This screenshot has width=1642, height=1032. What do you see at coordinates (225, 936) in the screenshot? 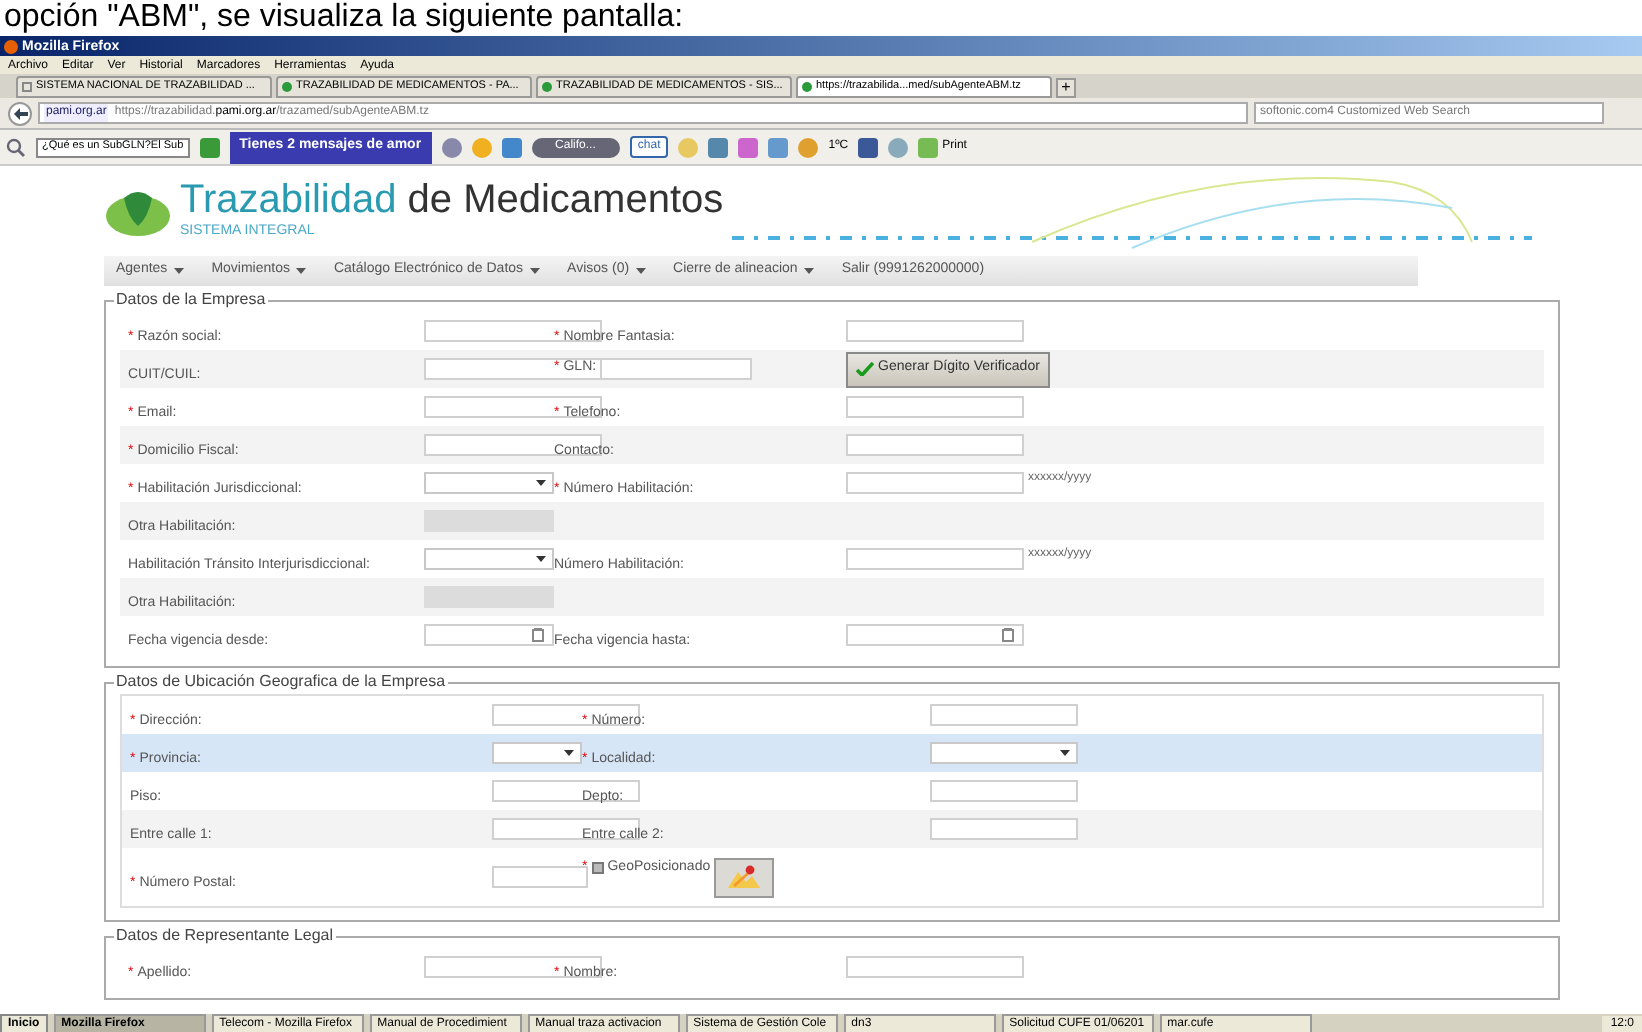
I see `section-title: Datos de Representante Legal` at bounding box center [225, 936].